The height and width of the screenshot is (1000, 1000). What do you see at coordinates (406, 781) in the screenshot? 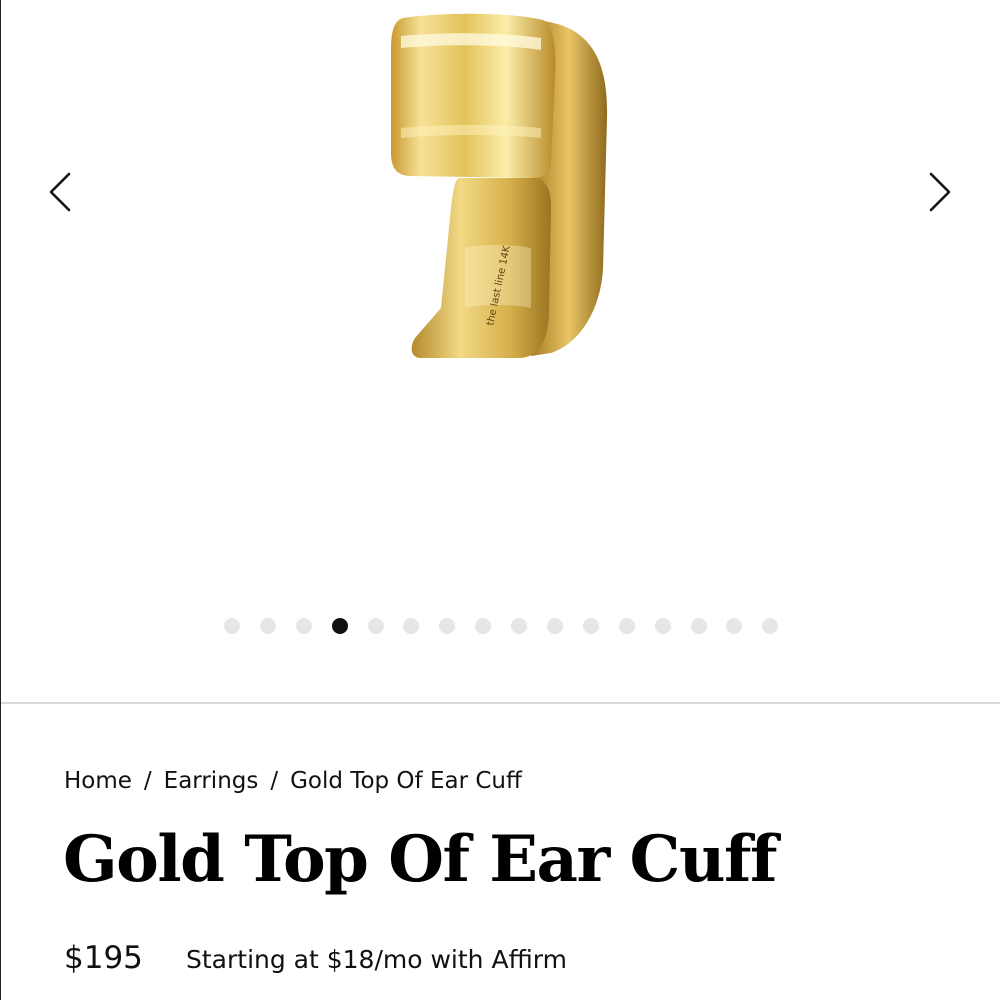
I see `breadcrumb-current-page: Gold Top Of Ear Cuff` at bounding box center [406, 781].